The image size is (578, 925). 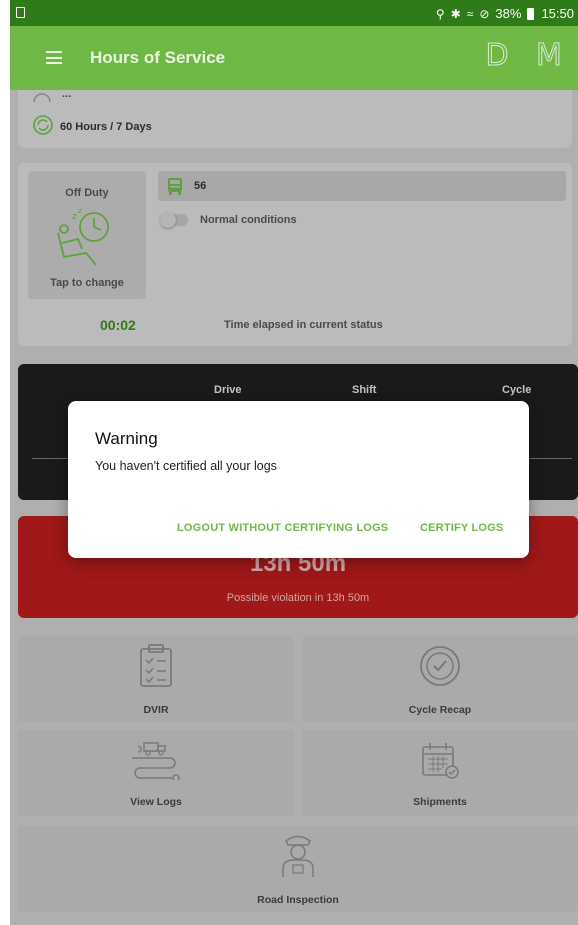 I want to click on view-logs-tile: View Logs, so click(x=156, y=773).